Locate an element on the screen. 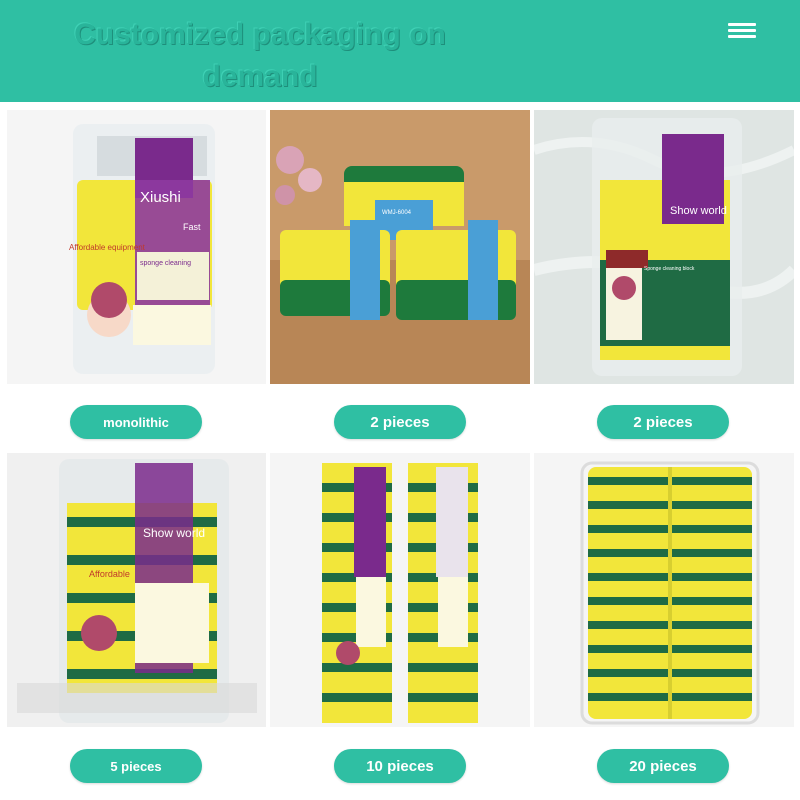  product-photo-2-pieces: WMJ-6004 is located at coordinates (400, 247).